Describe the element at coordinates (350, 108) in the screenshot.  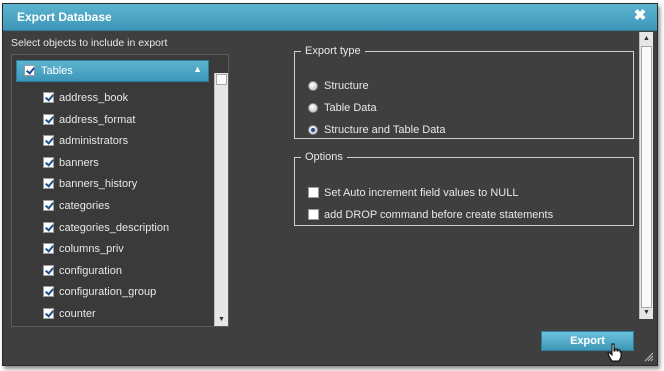
I see `radio-label: Table Data` at that location.